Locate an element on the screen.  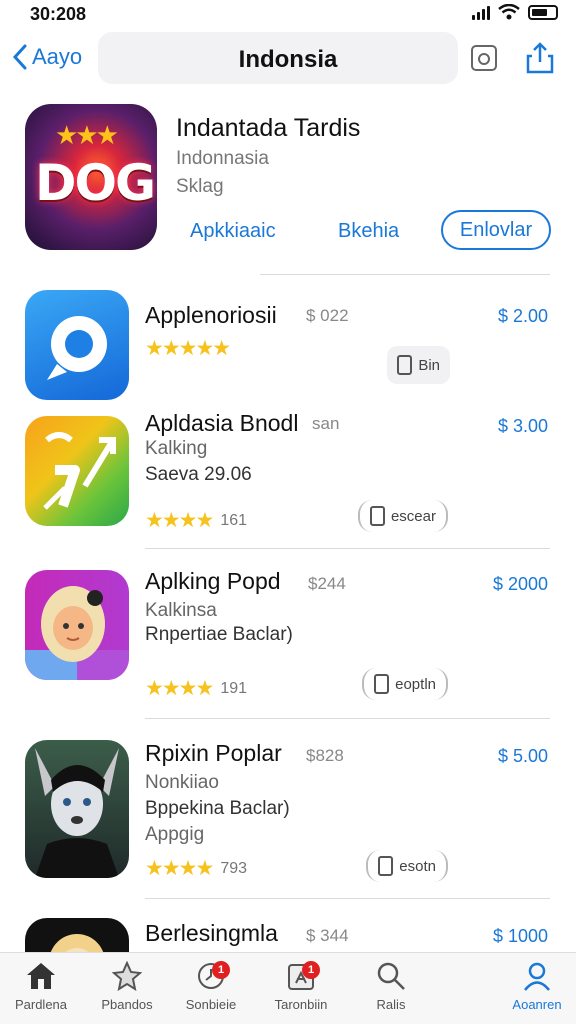
tab-label: Pardlena is located at coordinates (41, 1004).